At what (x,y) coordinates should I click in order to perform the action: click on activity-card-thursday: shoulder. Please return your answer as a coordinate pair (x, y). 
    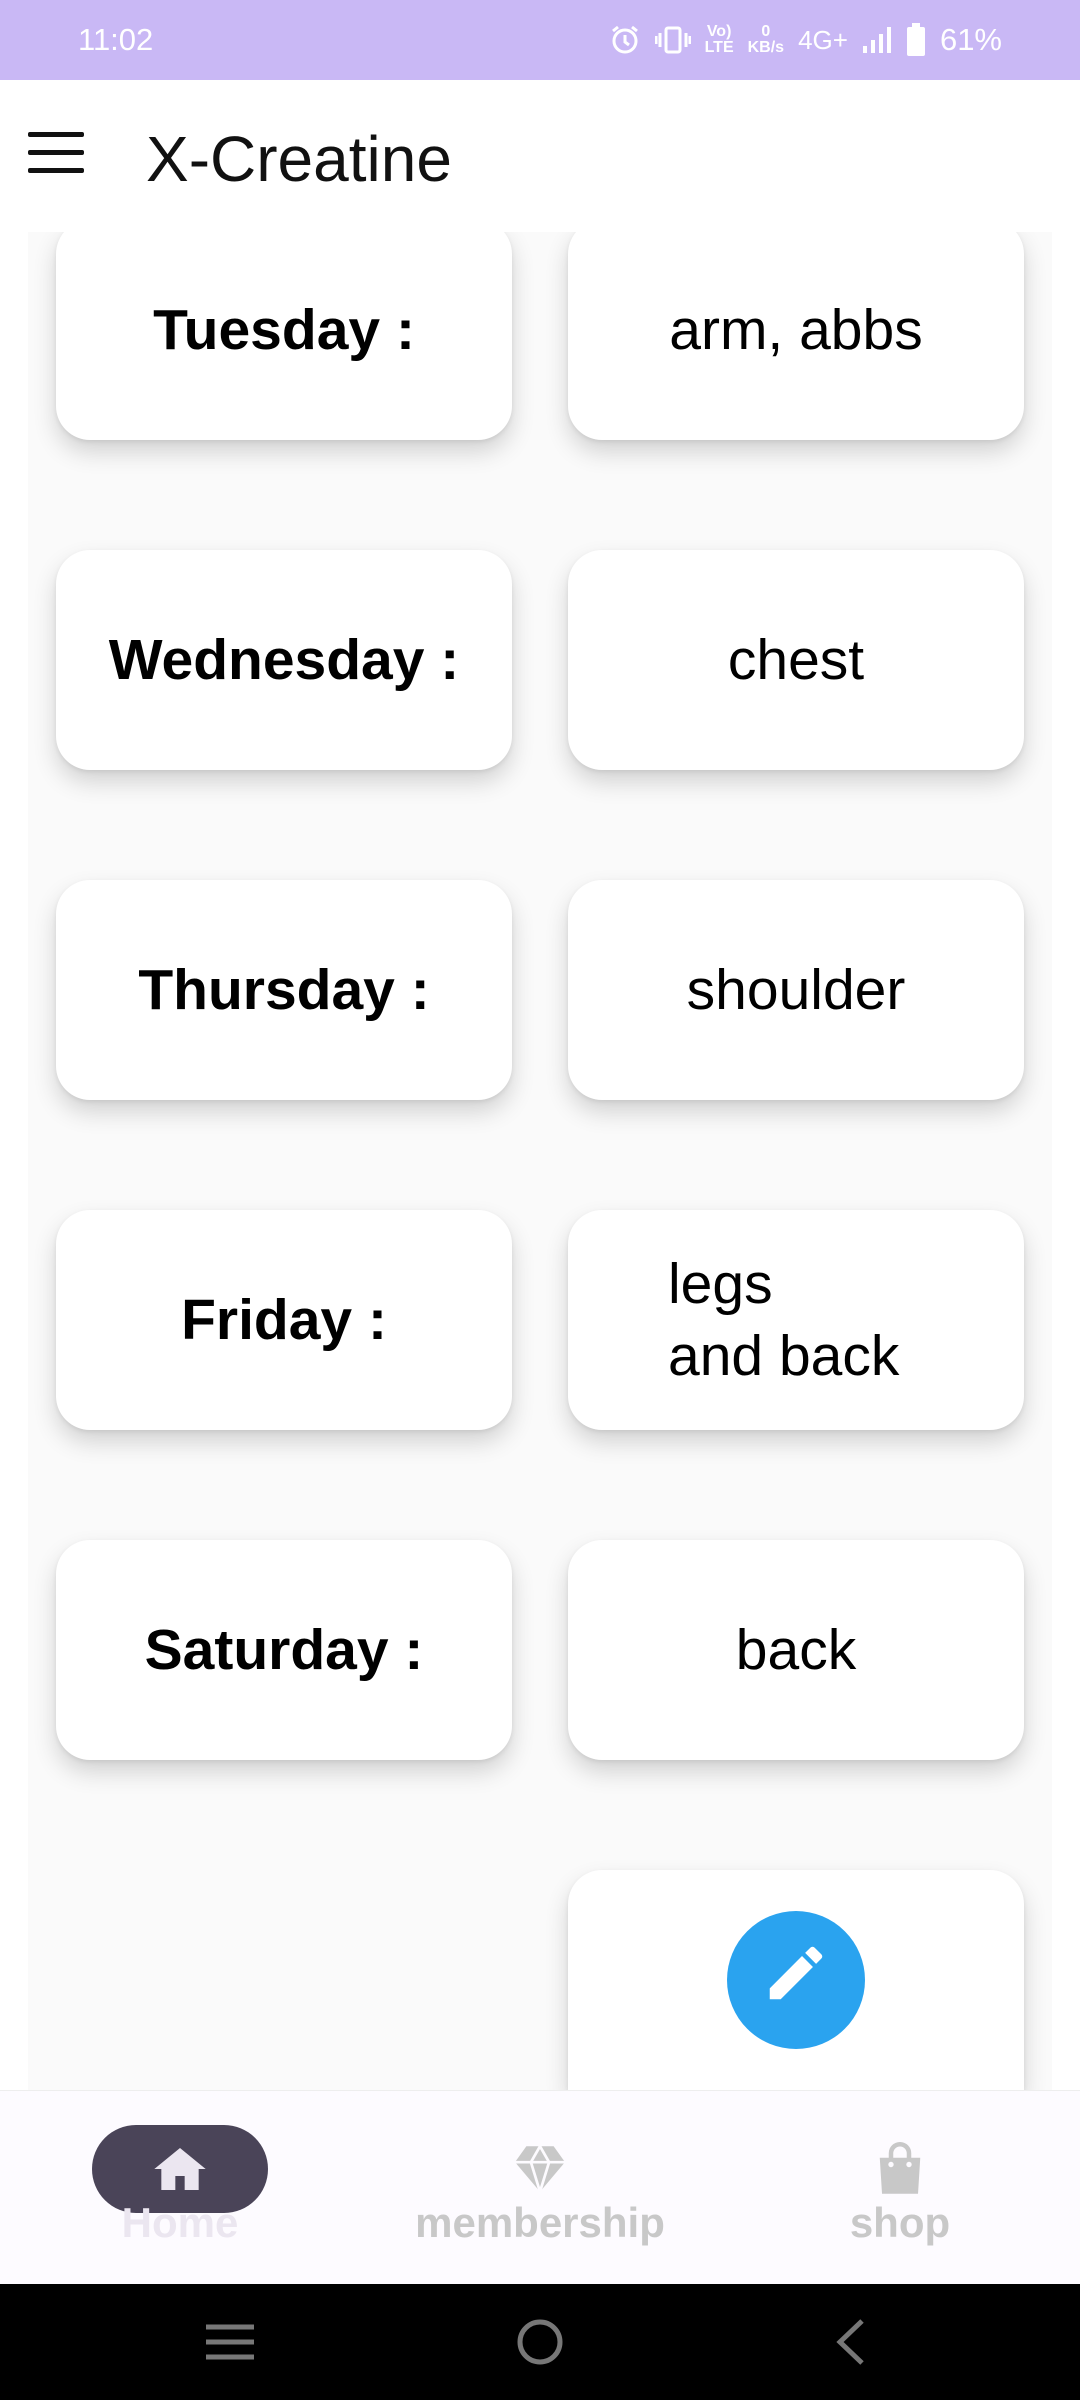
    Looking at the image, I should click on (796, 990).